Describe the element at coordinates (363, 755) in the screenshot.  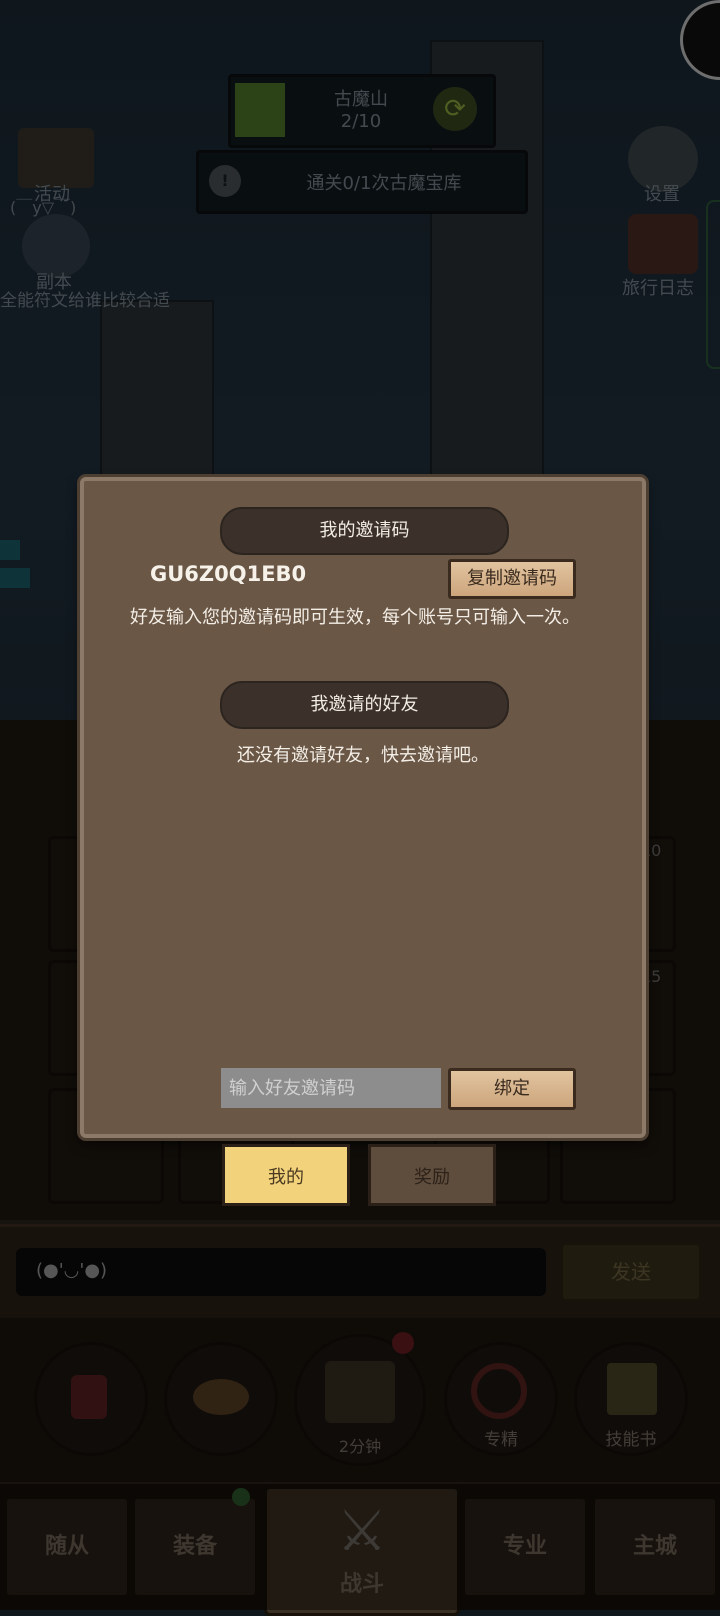
I see `no-friends-message: 还没有邀请好友，快去邀请吧。` at that location.